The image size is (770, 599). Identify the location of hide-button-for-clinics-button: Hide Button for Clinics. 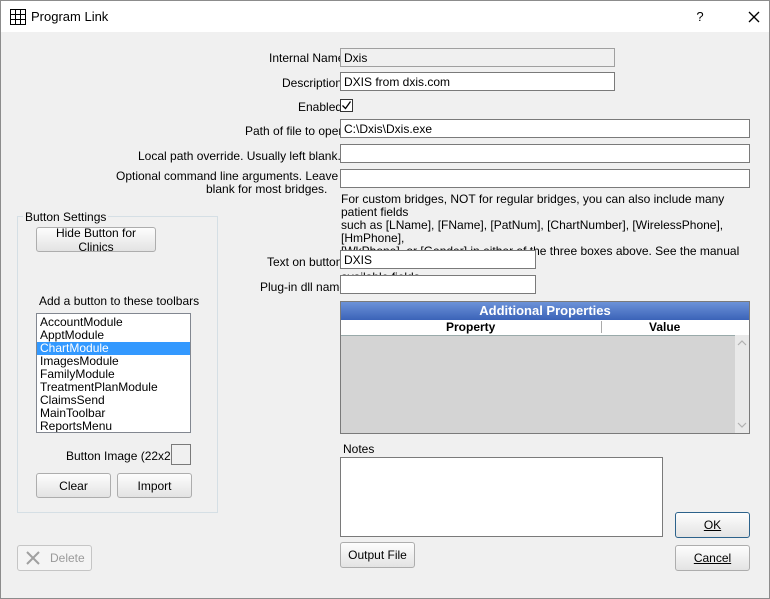
(96, 240).